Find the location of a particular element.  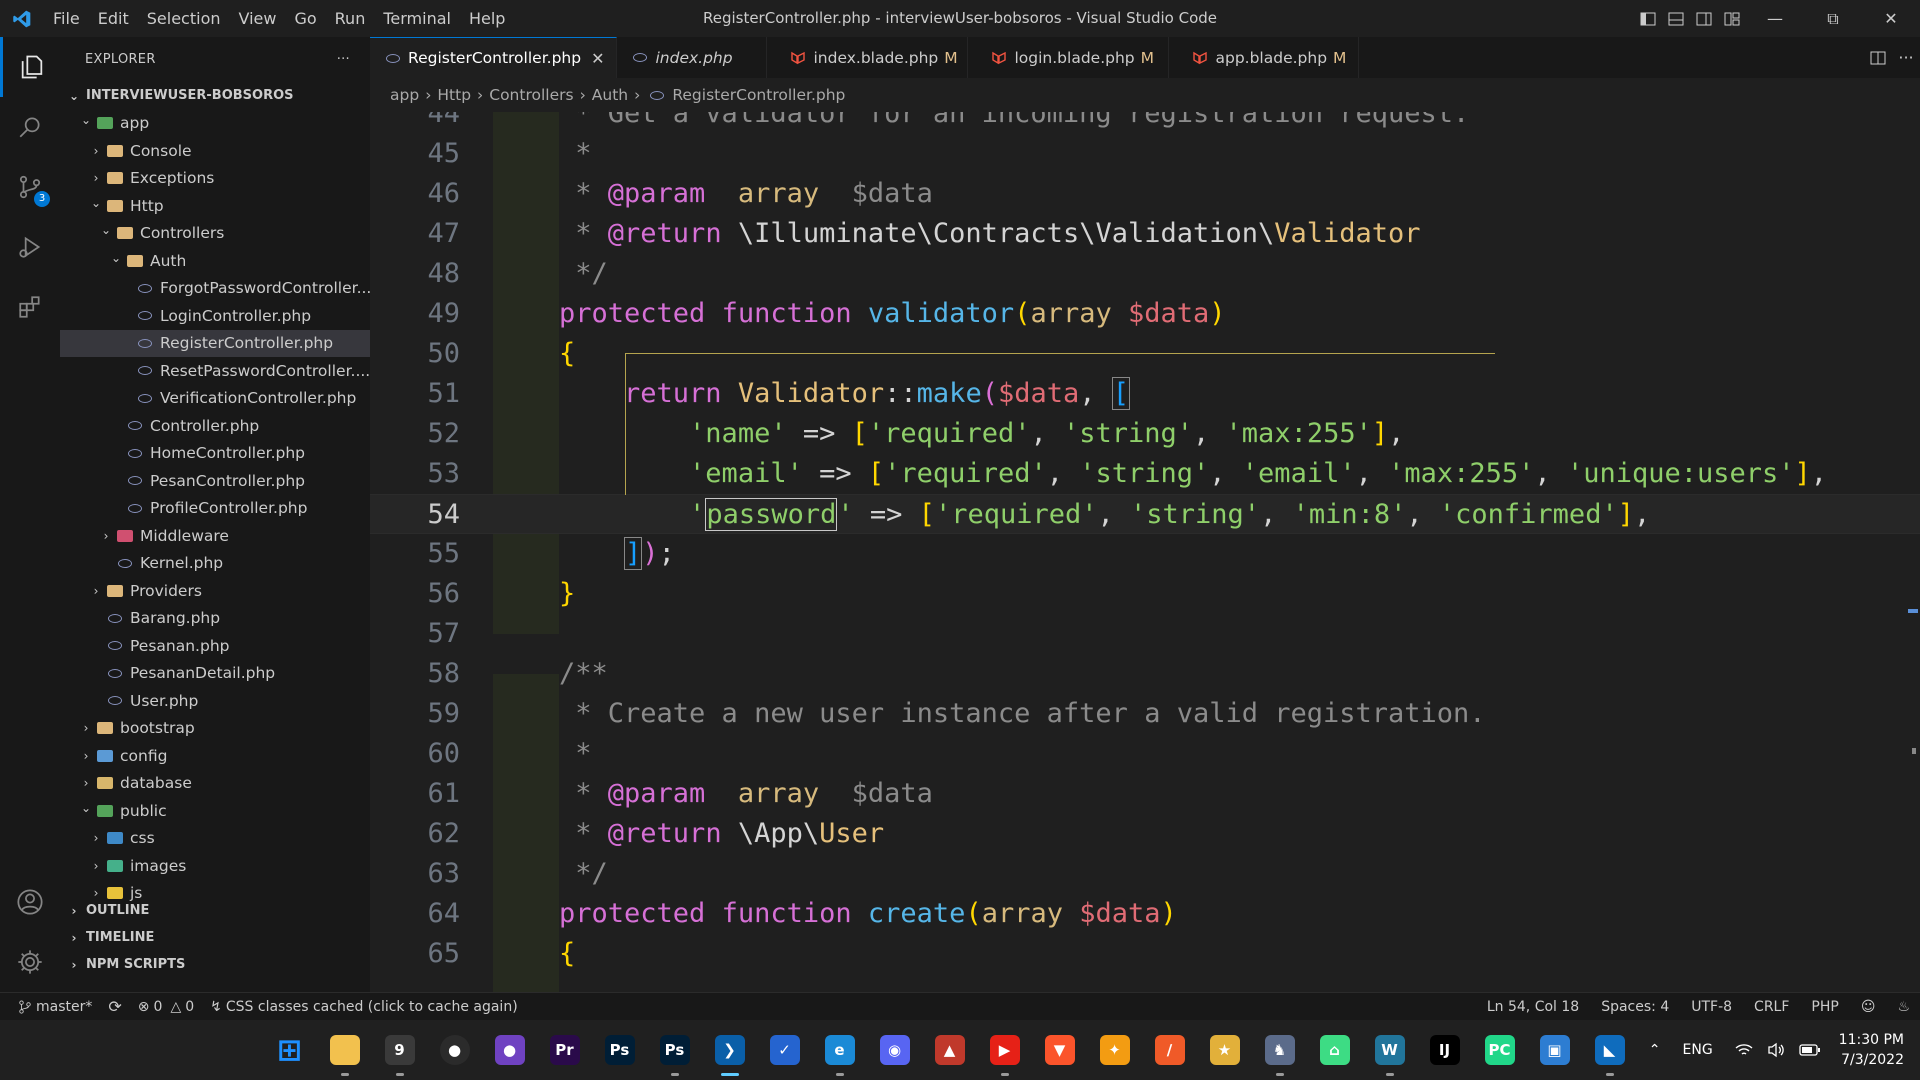

explorer-more-button: ··· is located at coordinates (343, 59).